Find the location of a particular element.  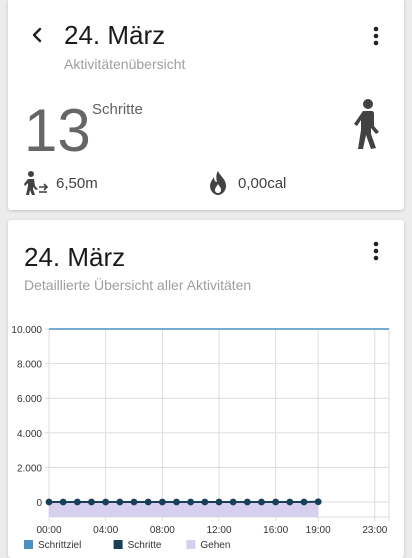

back-button is located at coordinates (37, 35).